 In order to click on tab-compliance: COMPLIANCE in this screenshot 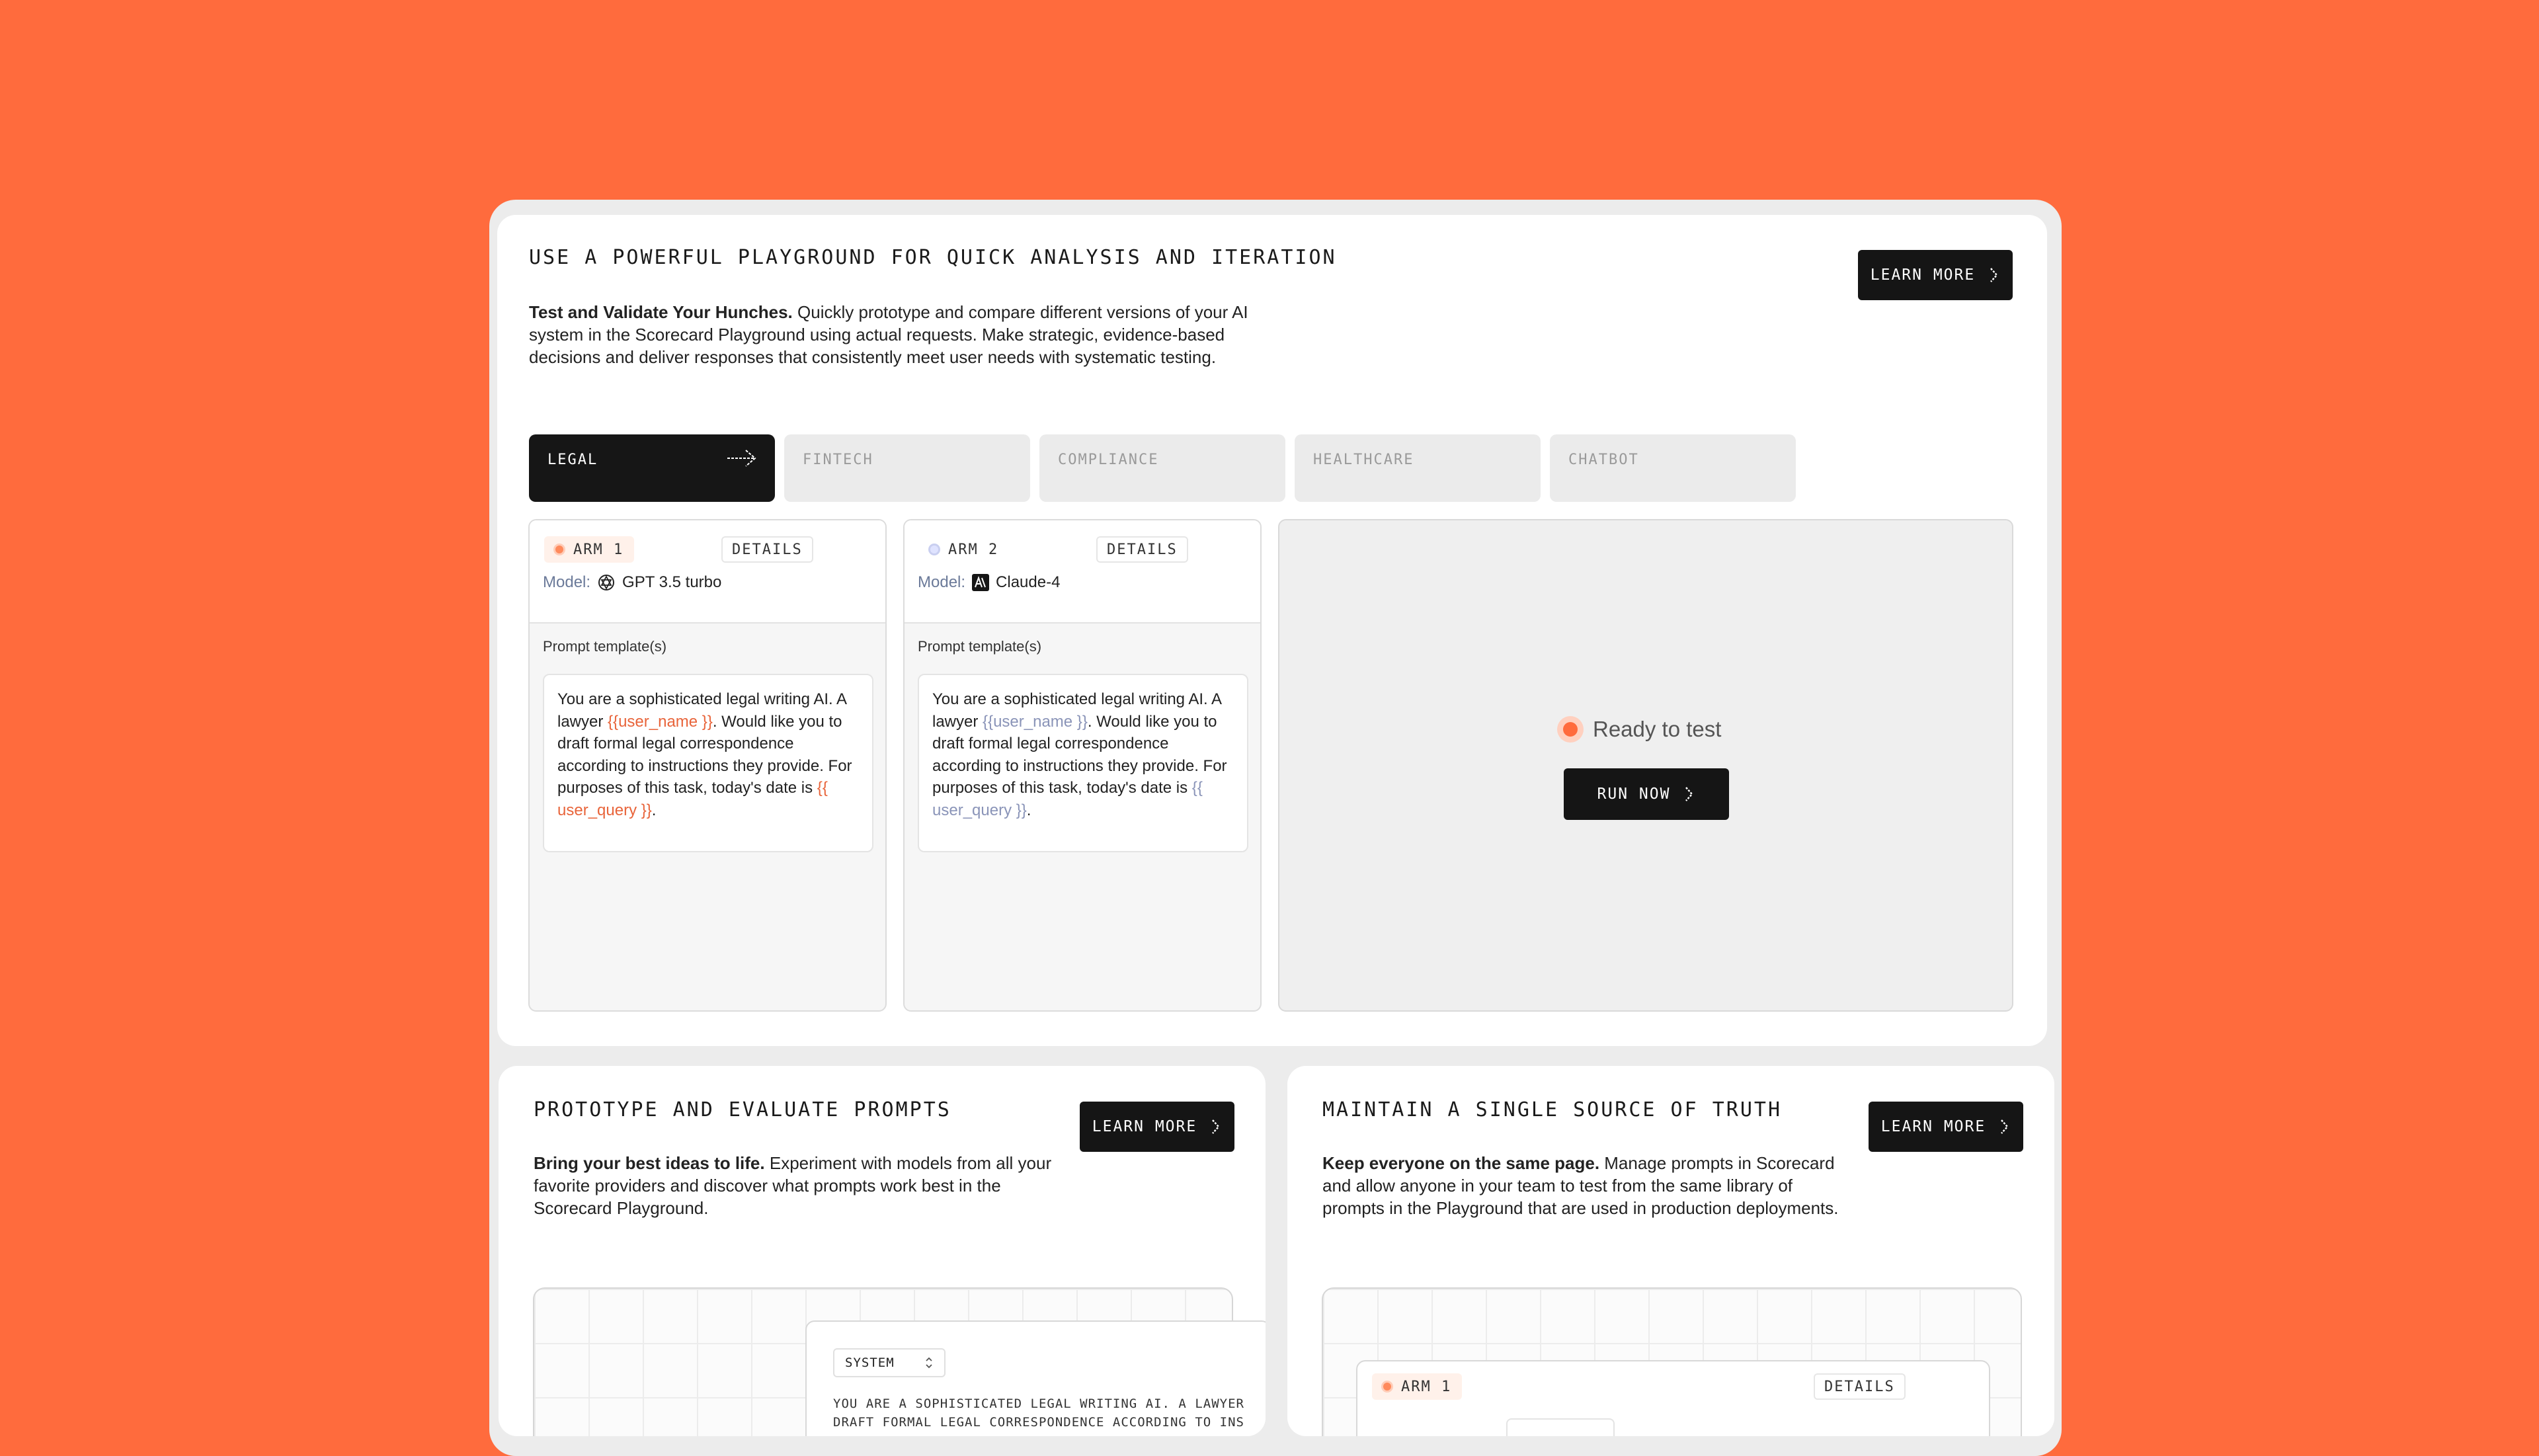, I will do `click(1162, 468)`.